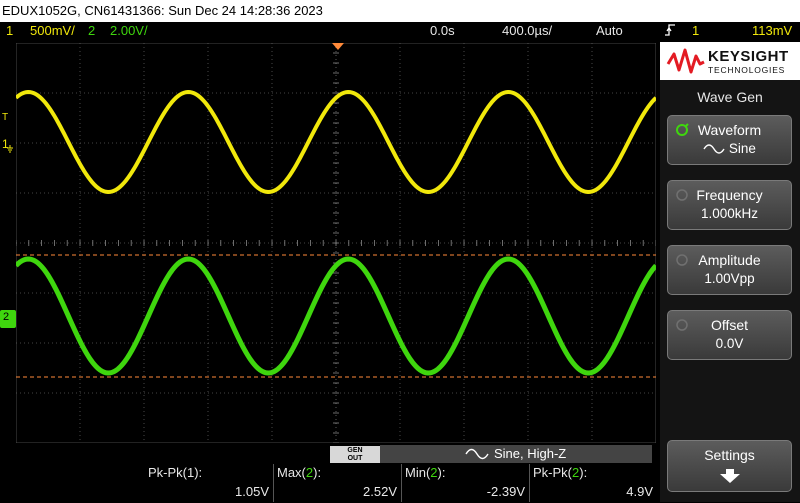 Image resolution: width=800 pixels, height=503 pixels. I want to click on frequency-label: Frequency, so click(729, 195).